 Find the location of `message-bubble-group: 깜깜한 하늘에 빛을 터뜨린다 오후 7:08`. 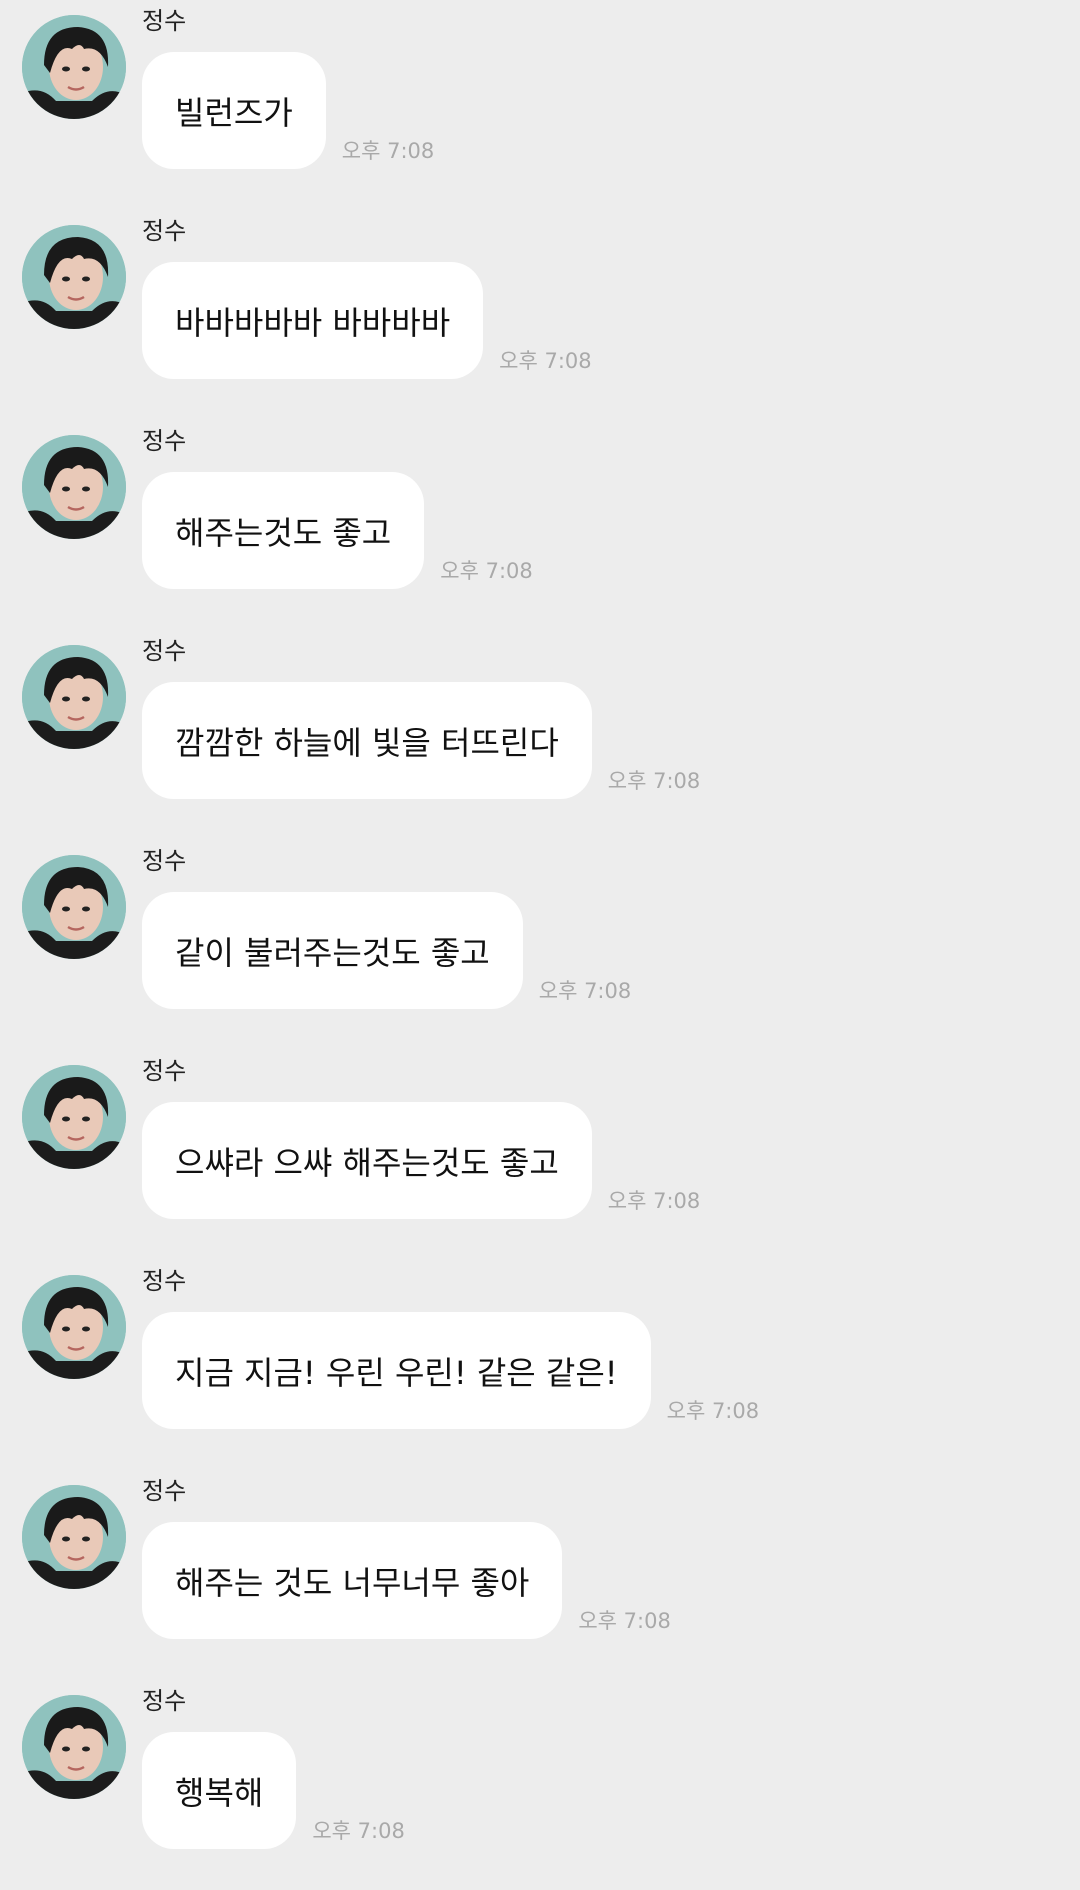

message-bubble-group: 깜깜한 하늘에 빛을 터뜨린다 오후 7:08 is located at coordinates (421, 740).